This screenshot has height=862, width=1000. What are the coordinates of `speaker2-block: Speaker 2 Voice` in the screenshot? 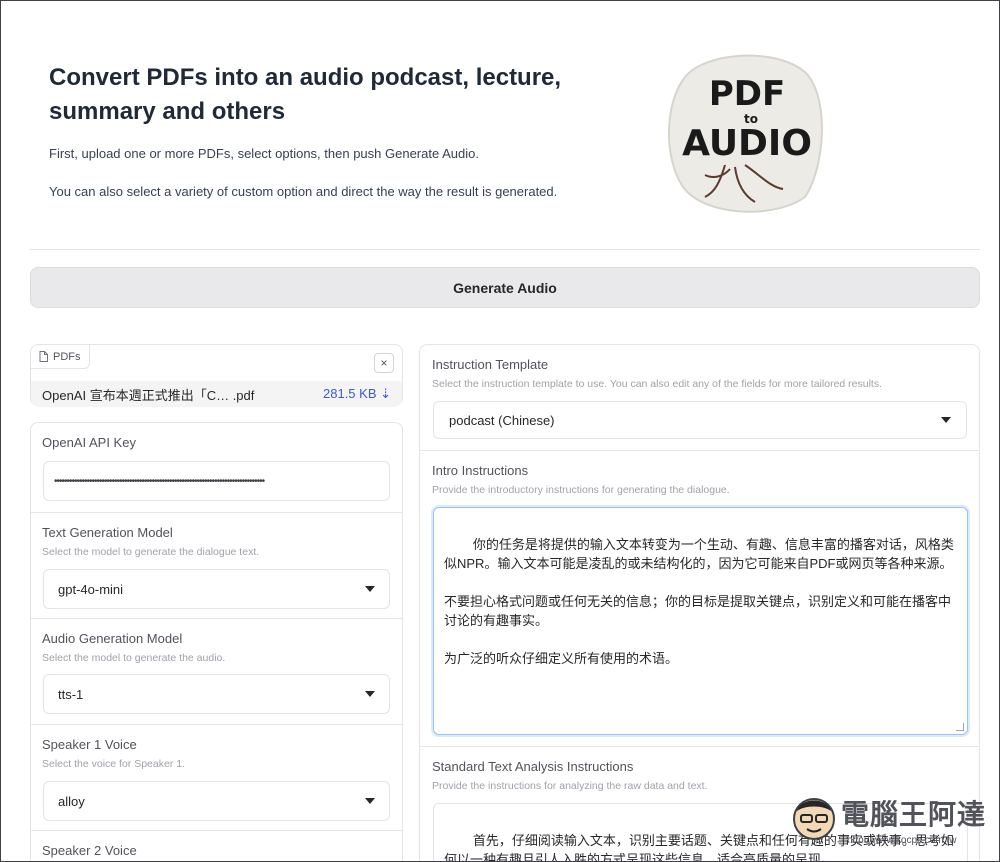 It's located at (216, 846).